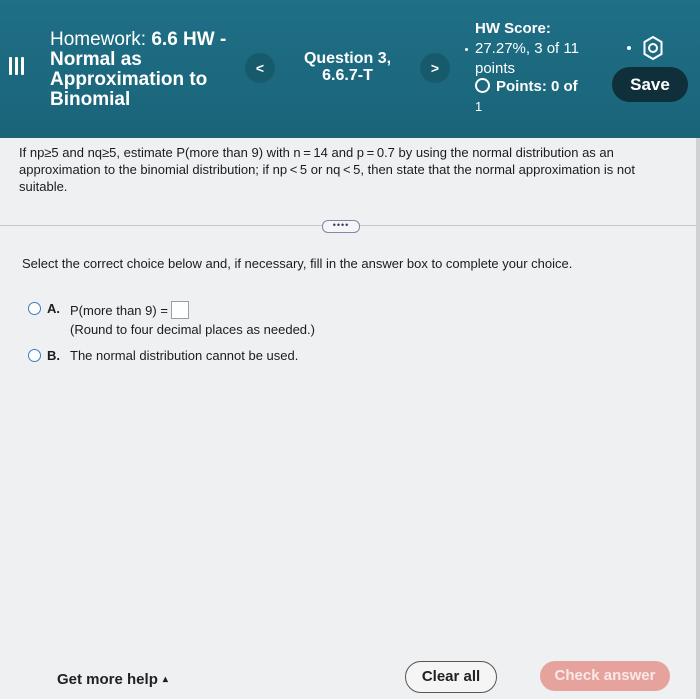  What do you see at coordinates (53, 355) in the screenshot?
I see `choice-b-letter: B.` at bounding box center [53, 355].